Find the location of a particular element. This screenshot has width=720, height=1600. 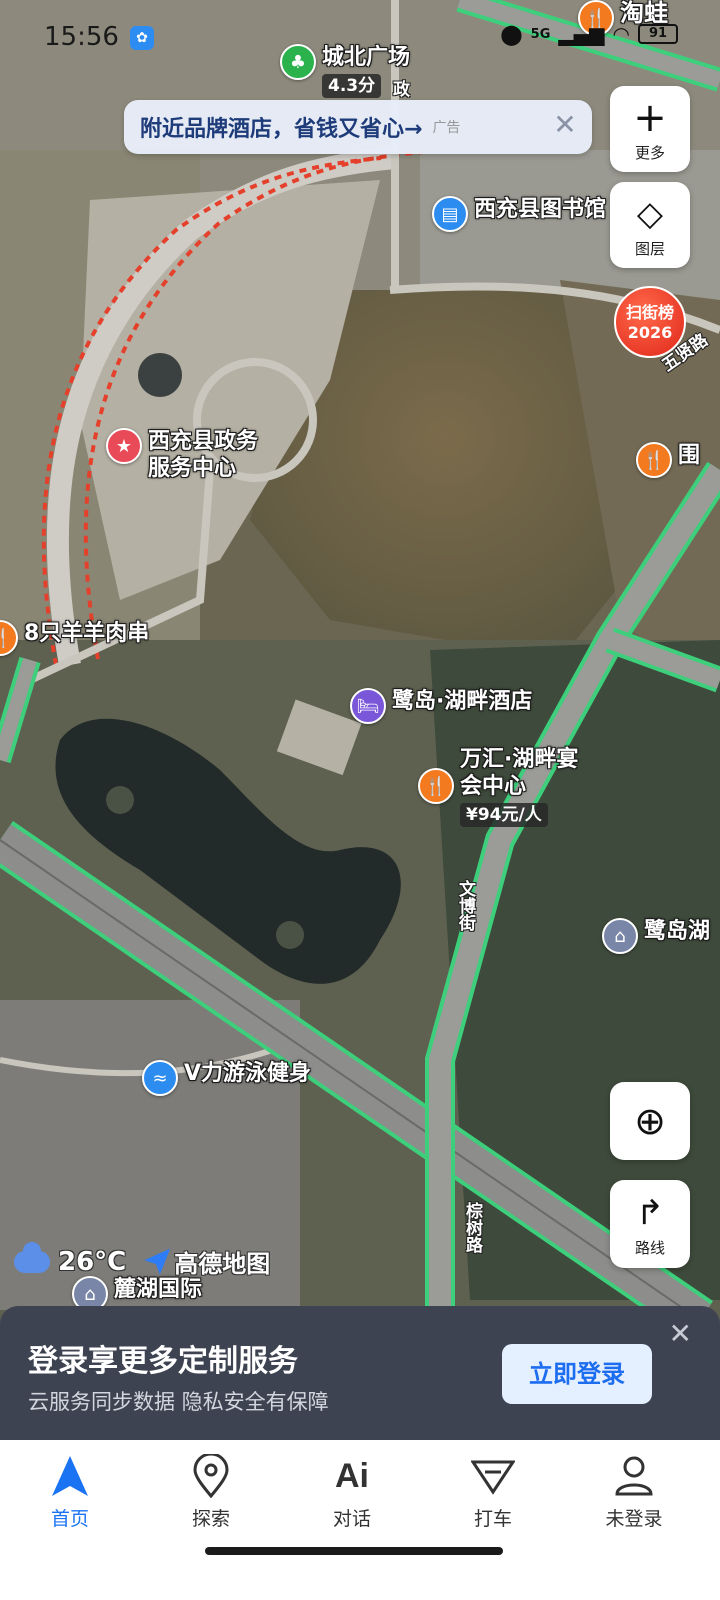

library-icon: ▤ is located at coordinates (450, 214).